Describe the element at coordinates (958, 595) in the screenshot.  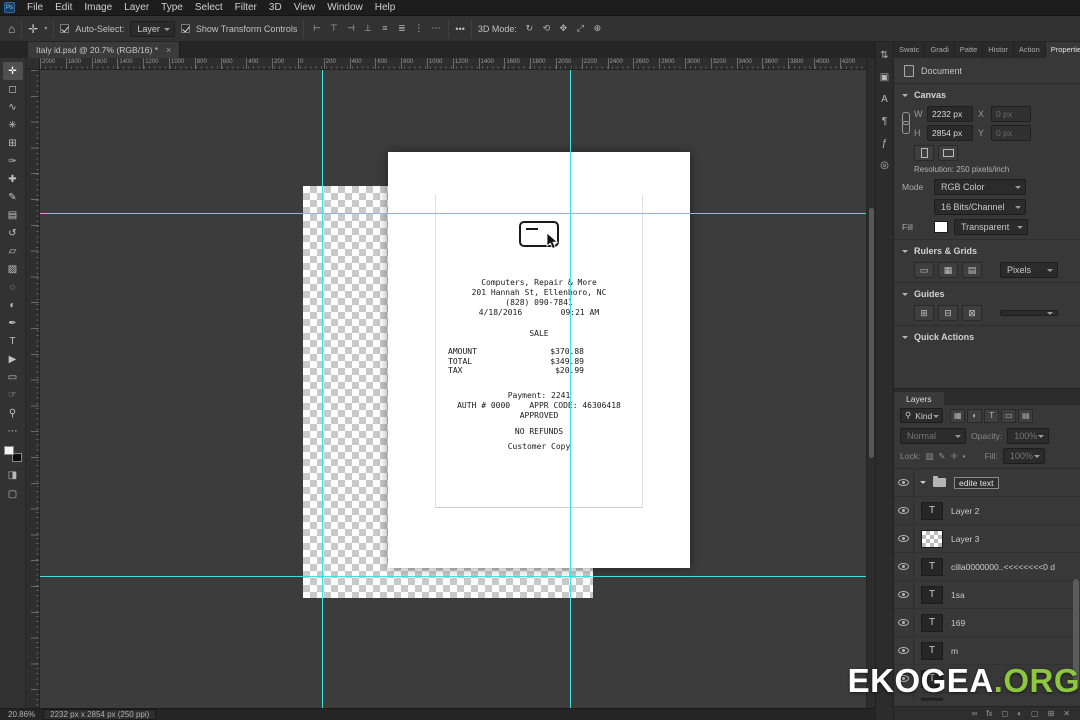
I see `layer-name: 1sa` at that location.